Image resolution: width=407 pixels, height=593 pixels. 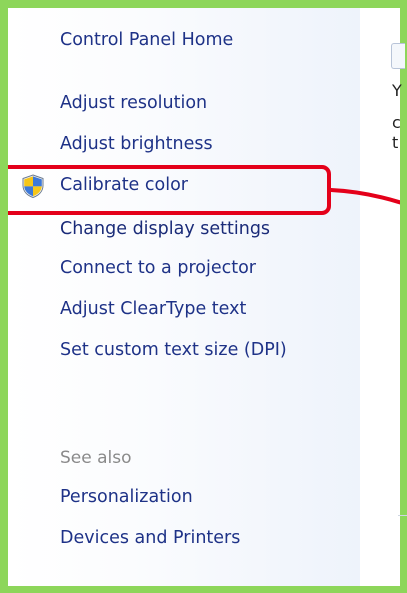 What do you see at coordinates (33, 186) in the screenshot?
I see `uac-shield-icon` at bounding box center [33, 186].